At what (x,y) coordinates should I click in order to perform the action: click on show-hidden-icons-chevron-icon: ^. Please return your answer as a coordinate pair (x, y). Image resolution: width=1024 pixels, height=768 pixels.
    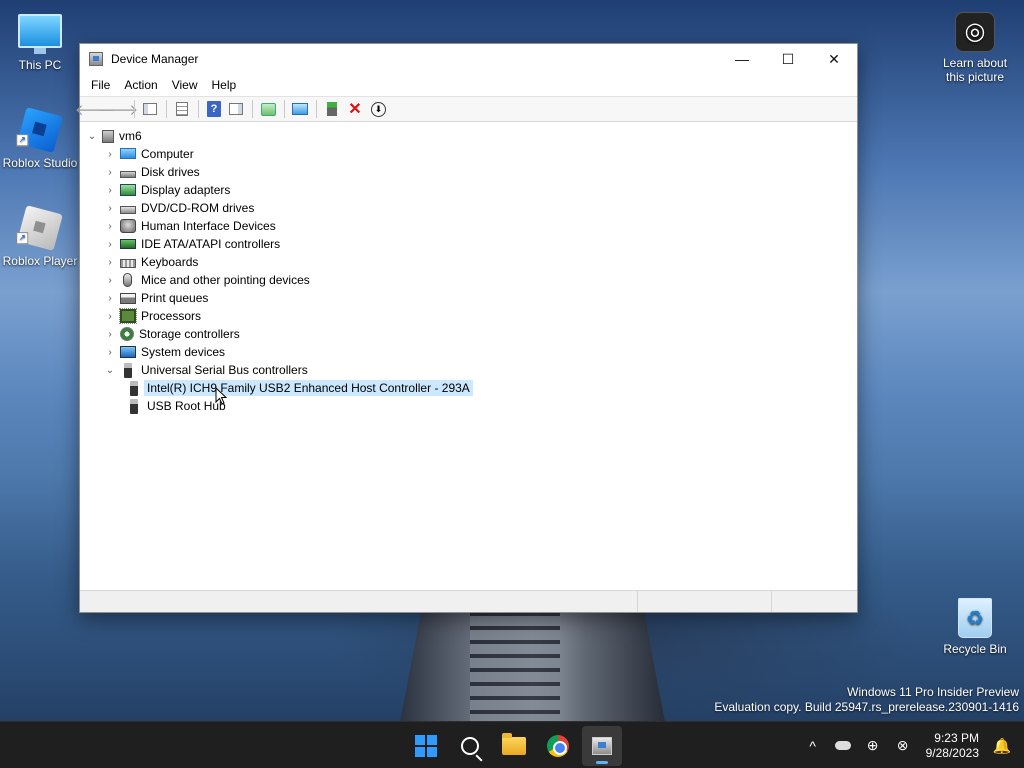
    Looking at the image, I should click on (813, 746).